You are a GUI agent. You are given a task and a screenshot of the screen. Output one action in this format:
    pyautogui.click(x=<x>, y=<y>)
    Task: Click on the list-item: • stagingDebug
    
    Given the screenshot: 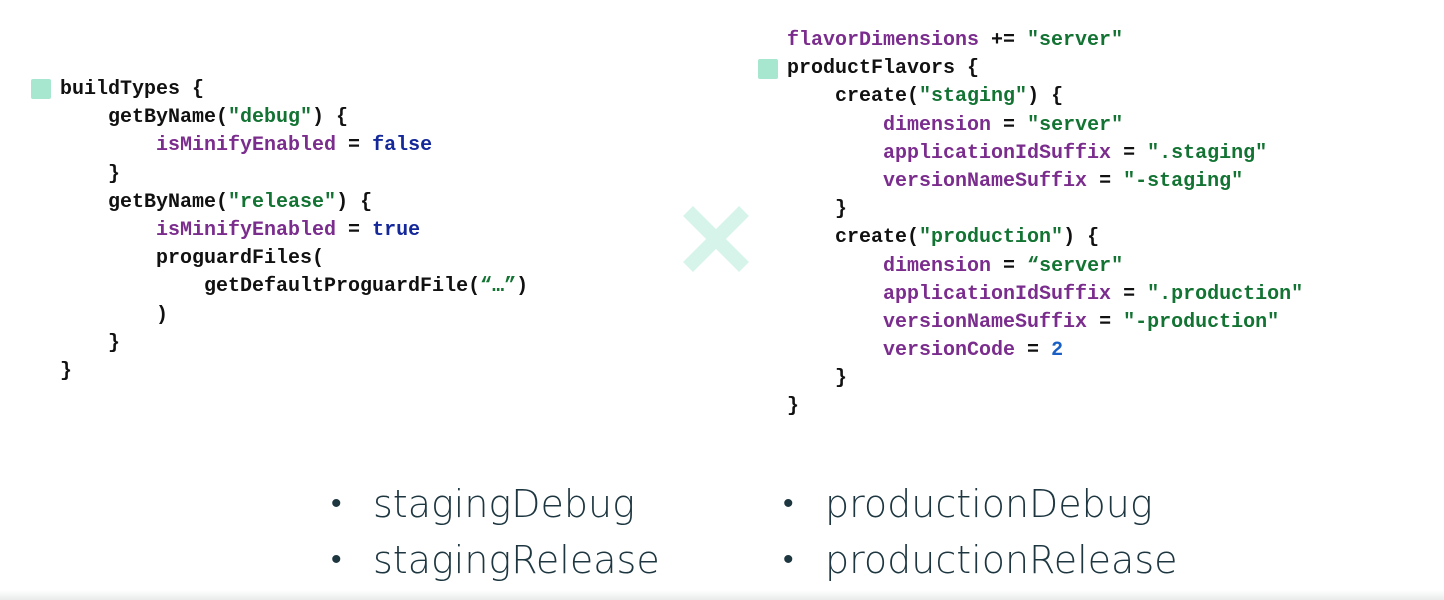 What is the action you would take?
    pyautogui.click(x=495, y=504)
    